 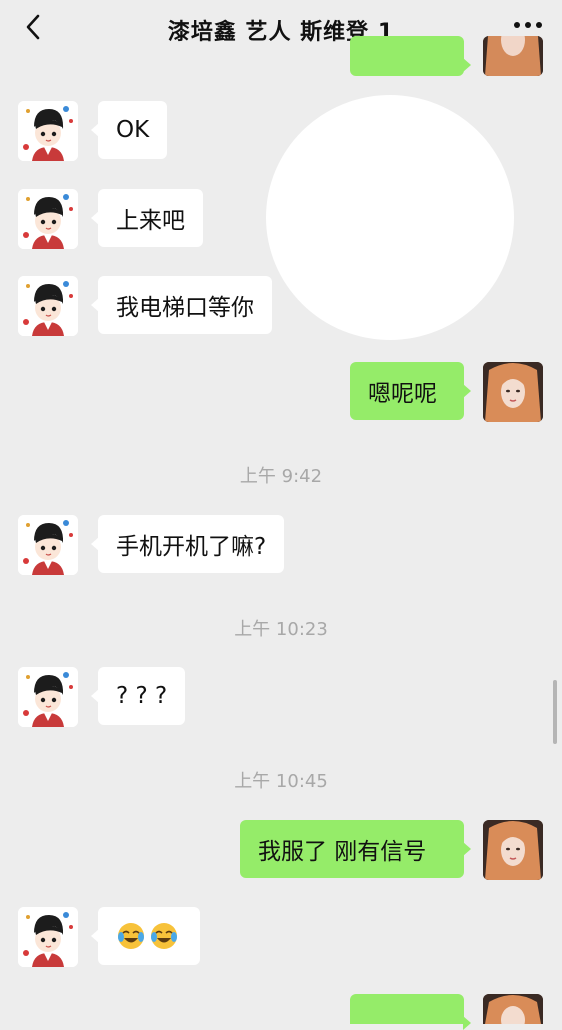 What do you see at coordinates (191, 547) in the screenshot?
I see `message-text: 手机开机了嘛?` at bounding box center [191, 547].